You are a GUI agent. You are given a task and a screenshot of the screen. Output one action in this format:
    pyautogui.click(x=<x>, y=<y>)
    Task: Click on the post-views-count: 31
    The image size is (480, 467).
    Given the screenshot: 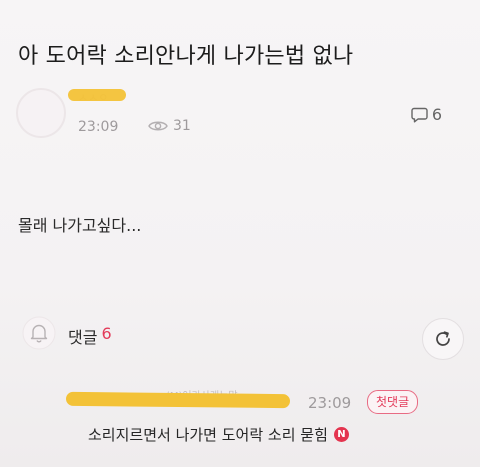 What is the action you would take?
    pyautogui.click(x=182, y=126)
    